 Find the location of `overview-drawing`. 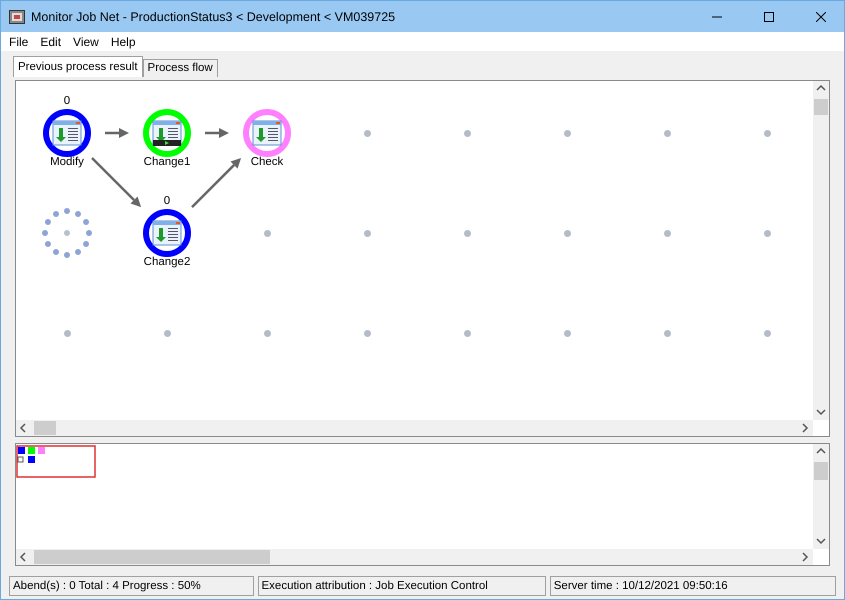

overview-drawing is located at coordinates (56, 461).